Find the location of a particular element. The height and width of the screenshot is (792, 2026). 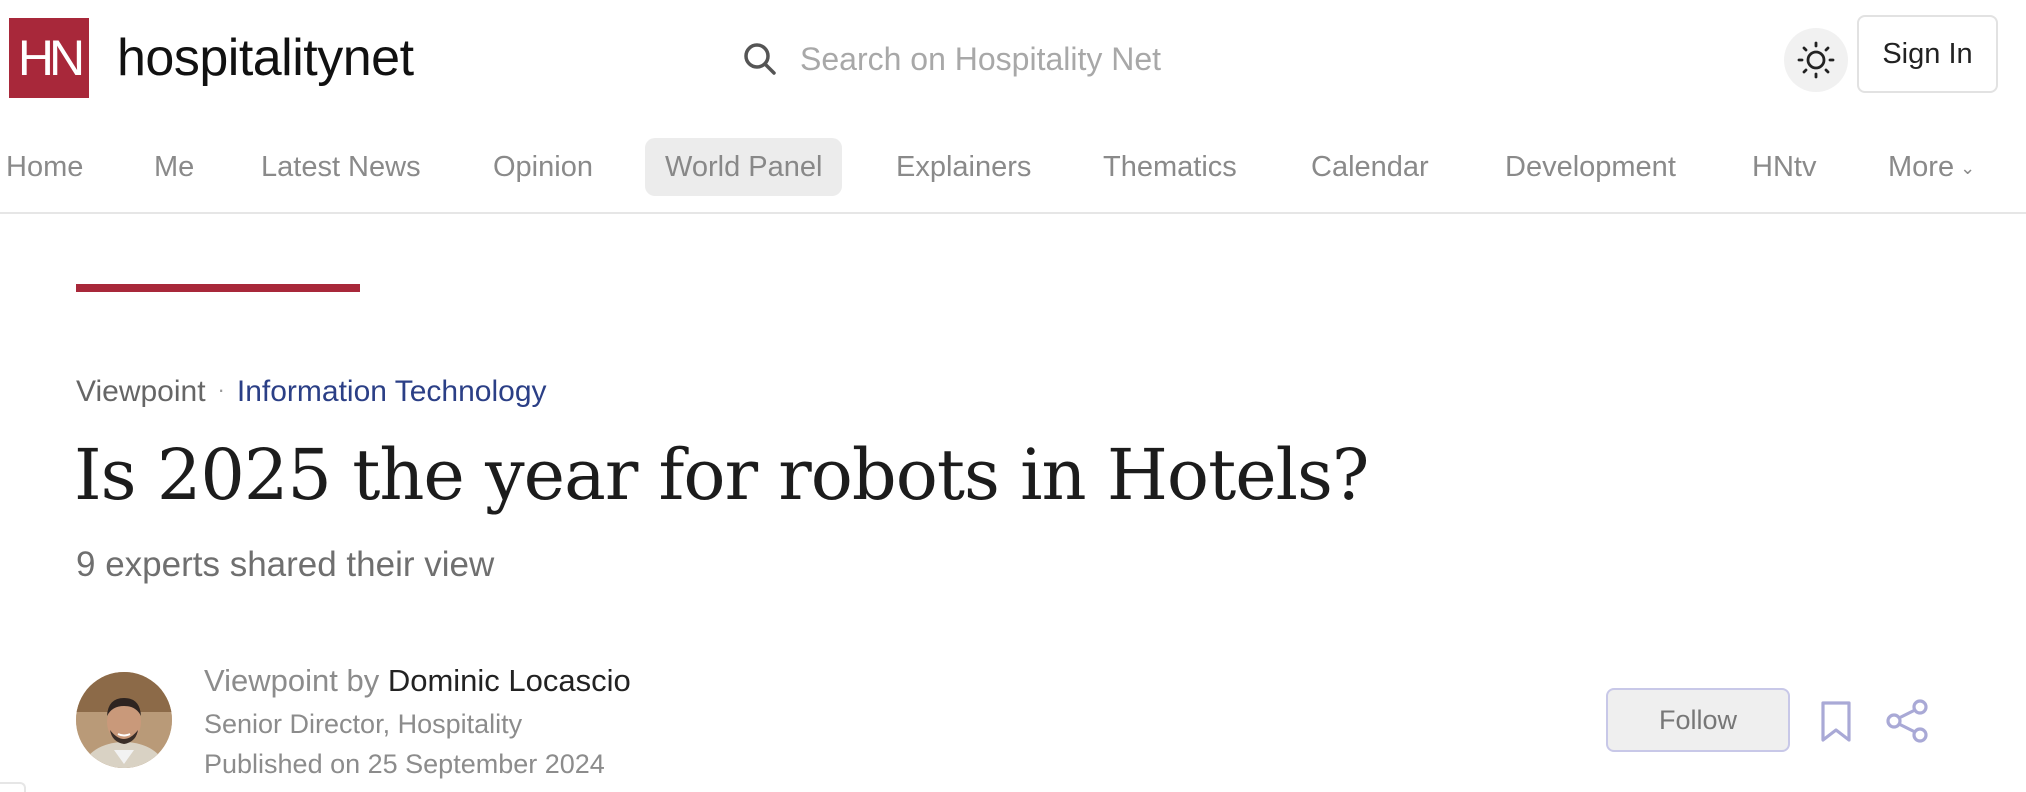

theme-toggle-button is located at coordinates (1816, 60).